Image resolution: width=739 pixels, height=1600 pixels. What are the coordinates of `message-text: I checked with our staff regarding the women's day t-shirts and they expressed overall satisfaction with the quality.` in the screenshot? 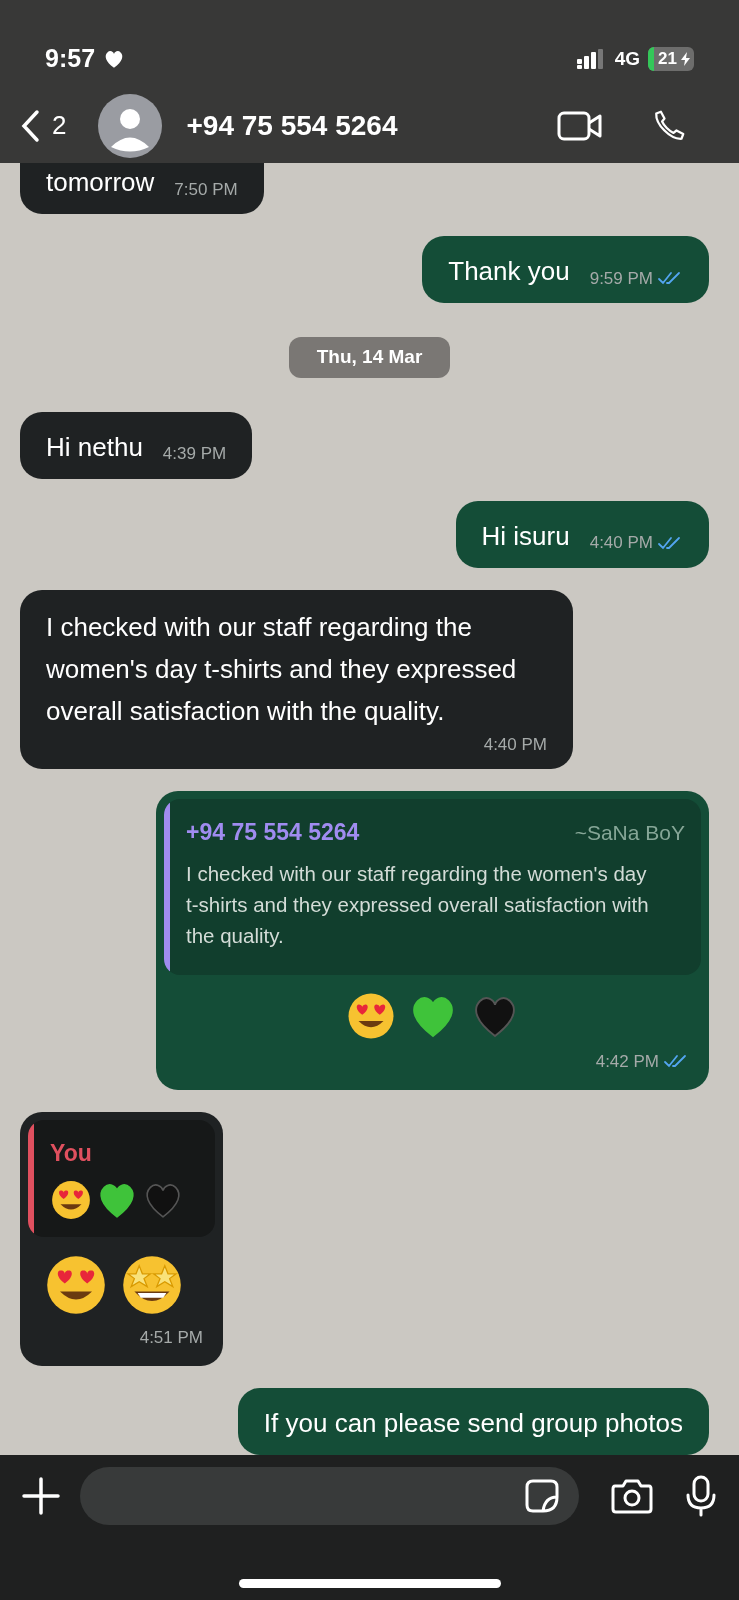 It's located at (282, 669).